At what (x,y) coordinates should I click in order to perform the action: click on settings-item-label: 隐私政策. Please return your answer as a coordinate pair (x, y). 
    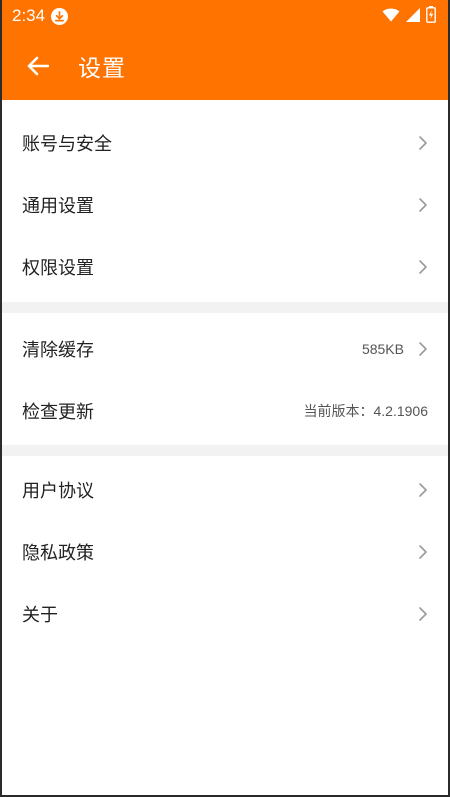
    Looking at the image, I should click on (58, 553).